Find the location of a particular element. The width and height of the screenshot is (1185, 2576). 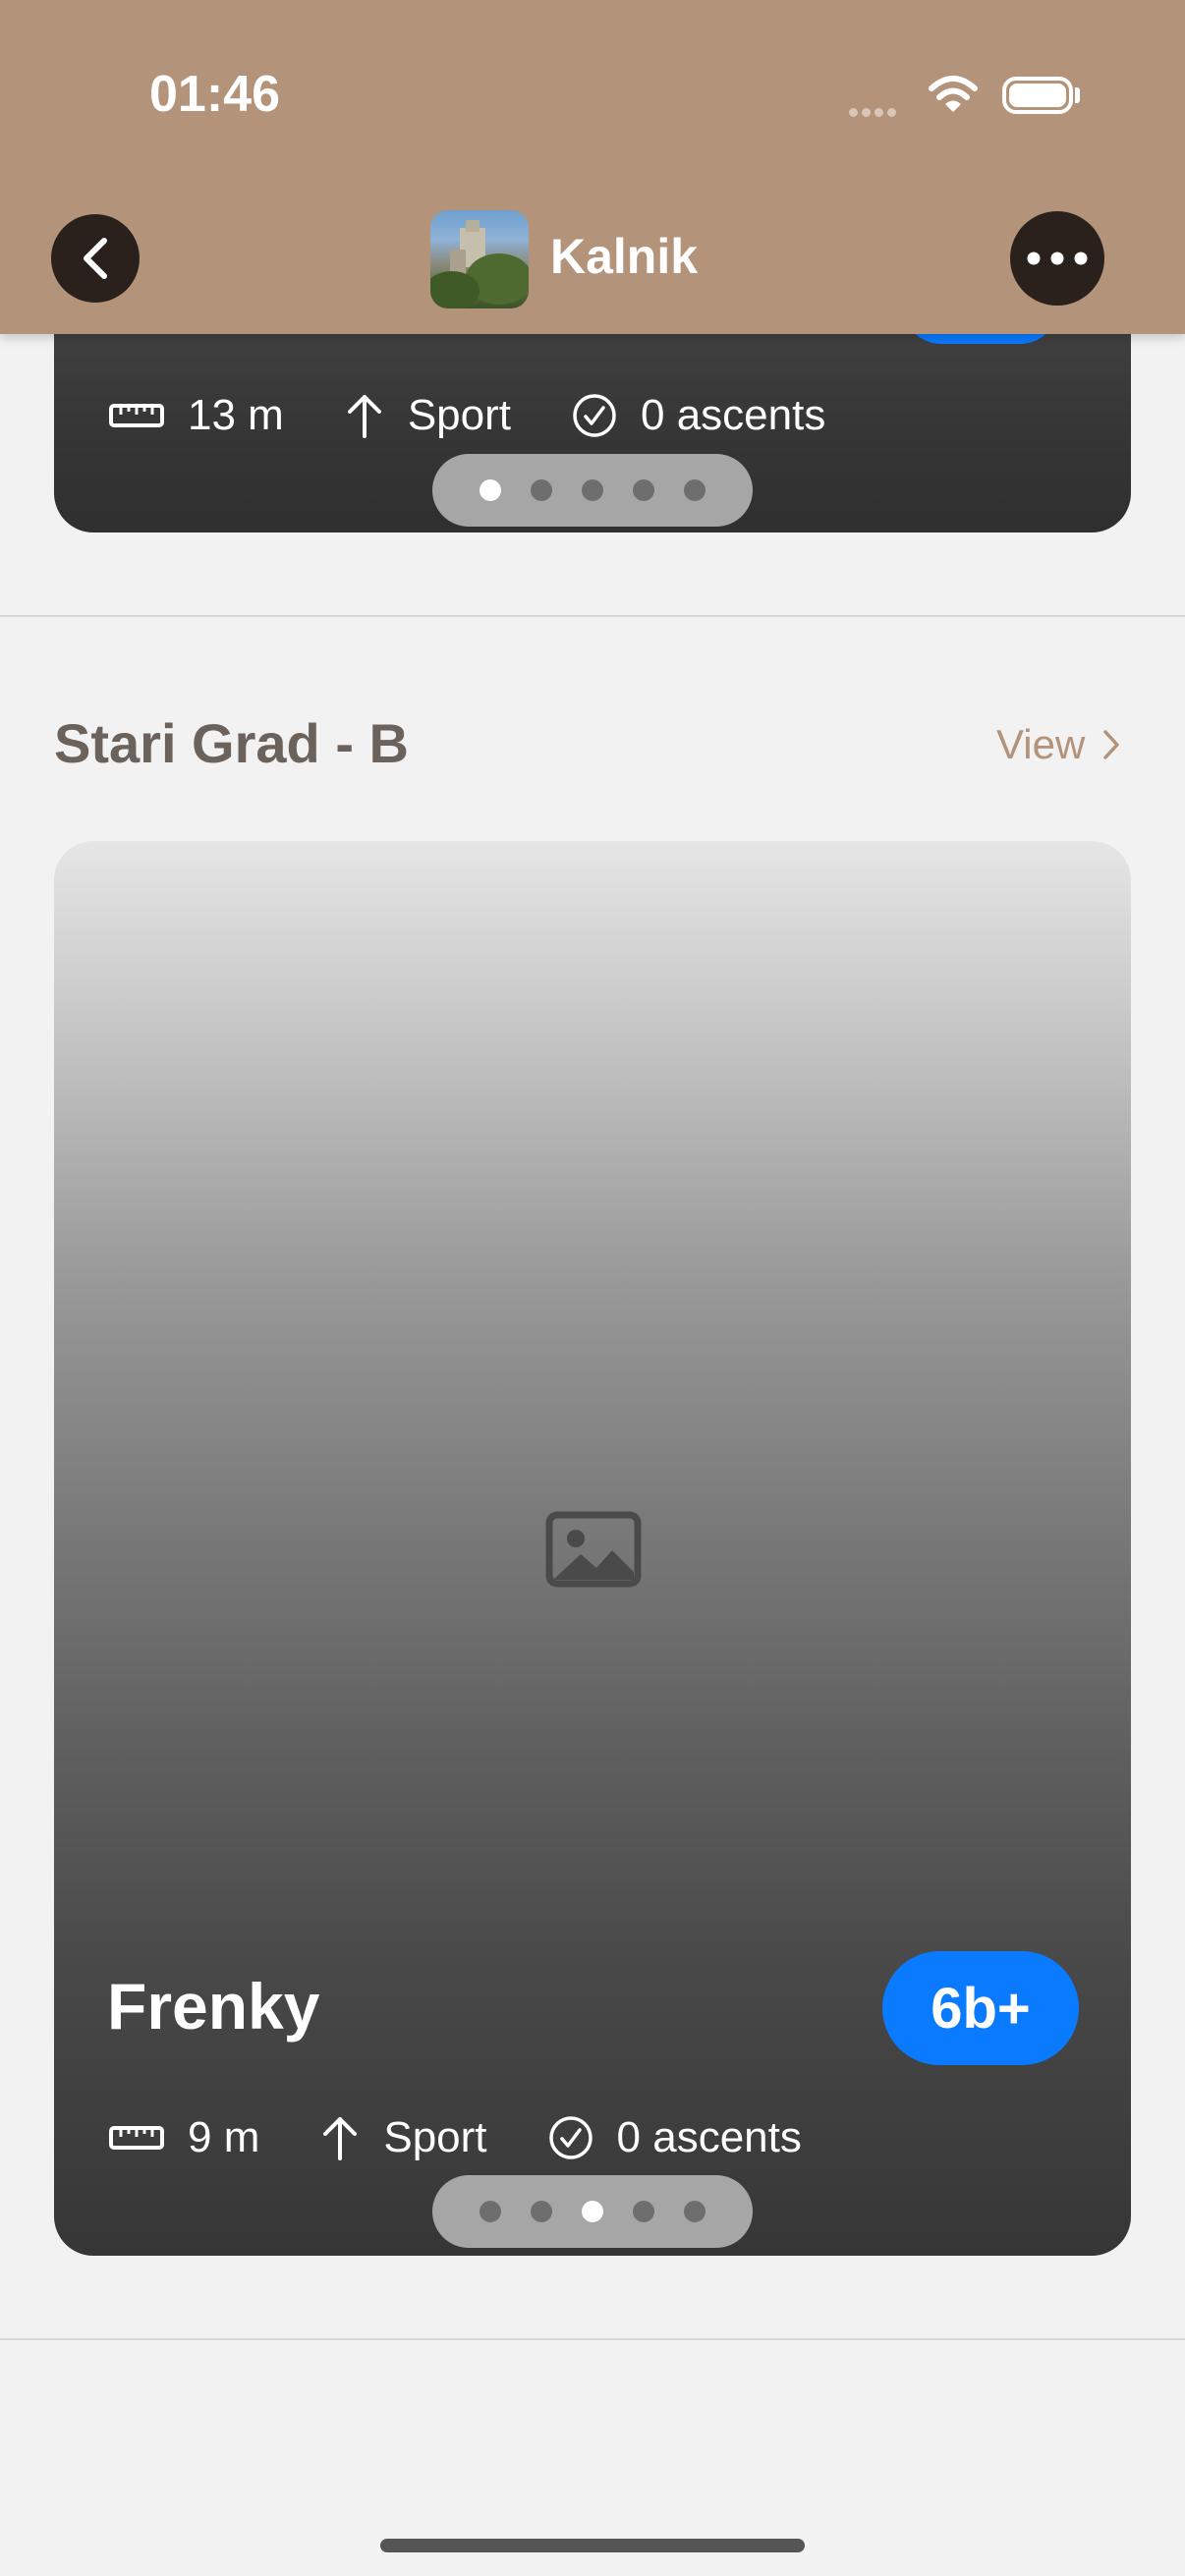

cellular-signal-icon is located at coordinates (875, 113).